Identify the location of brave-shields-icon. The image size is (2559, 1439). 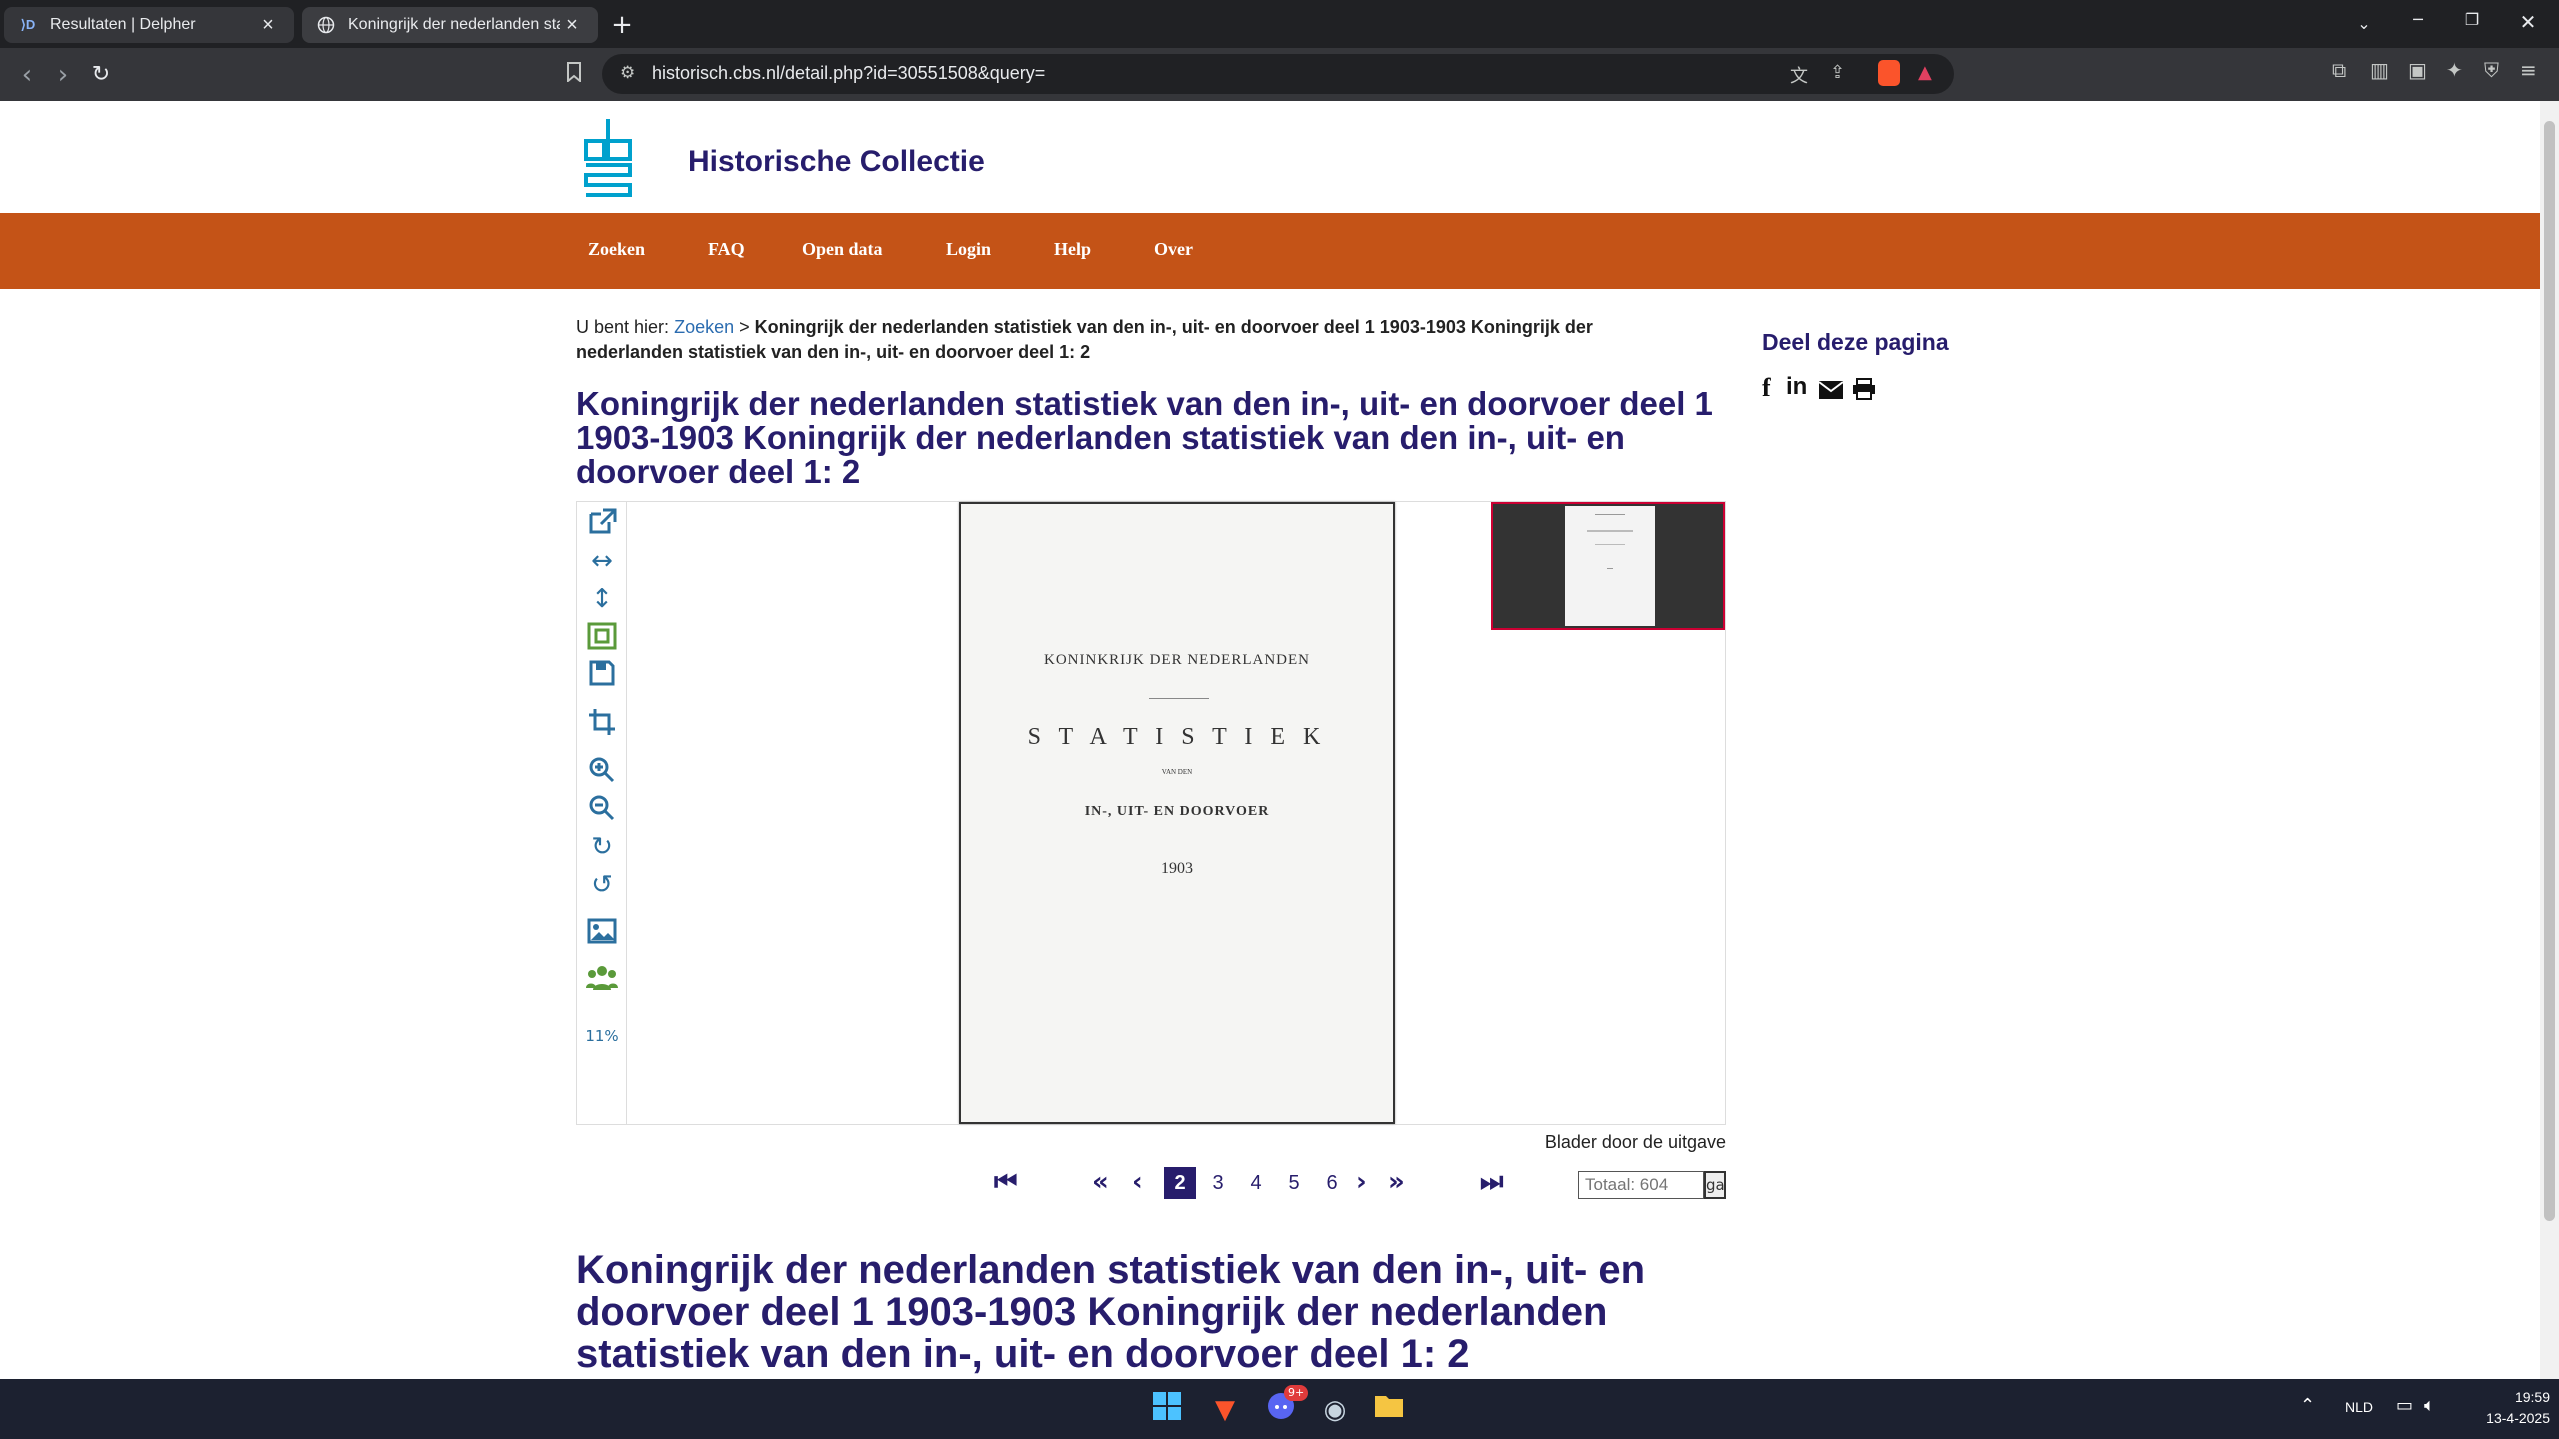
(1889, 73).